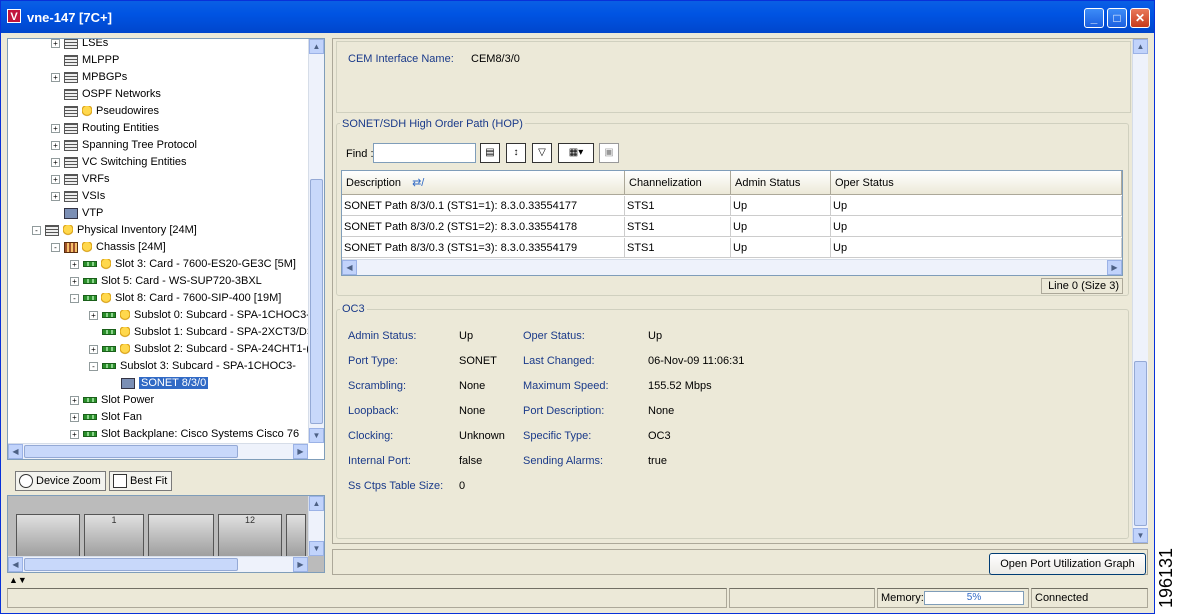 The width and height of the screenshot is (1178, 614). Describe the element at coordinates (516, 153) in the screenshot. I see `sort-icon: ↕` at that location.